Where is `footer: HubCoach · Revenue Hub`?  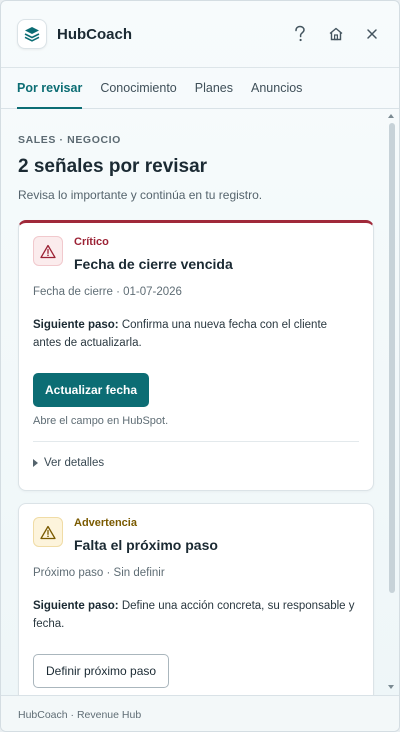 footer: HubCoach · Revenue Hub is located at coordinates (200, 713).